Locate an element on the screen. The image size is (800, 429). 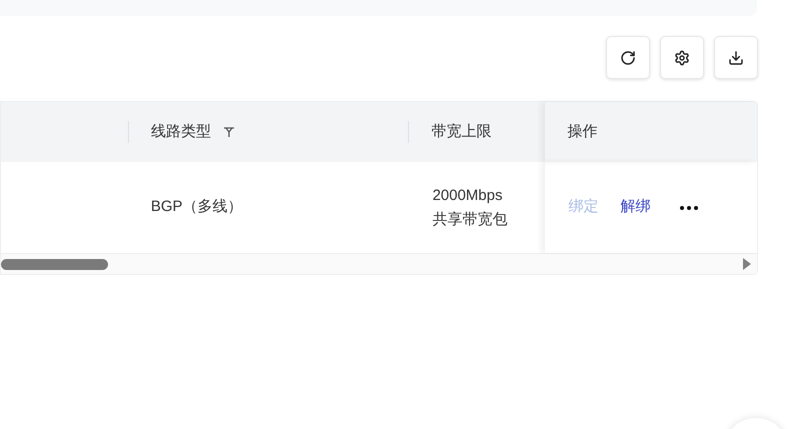
settings-button is located at coordinates (682, 57).